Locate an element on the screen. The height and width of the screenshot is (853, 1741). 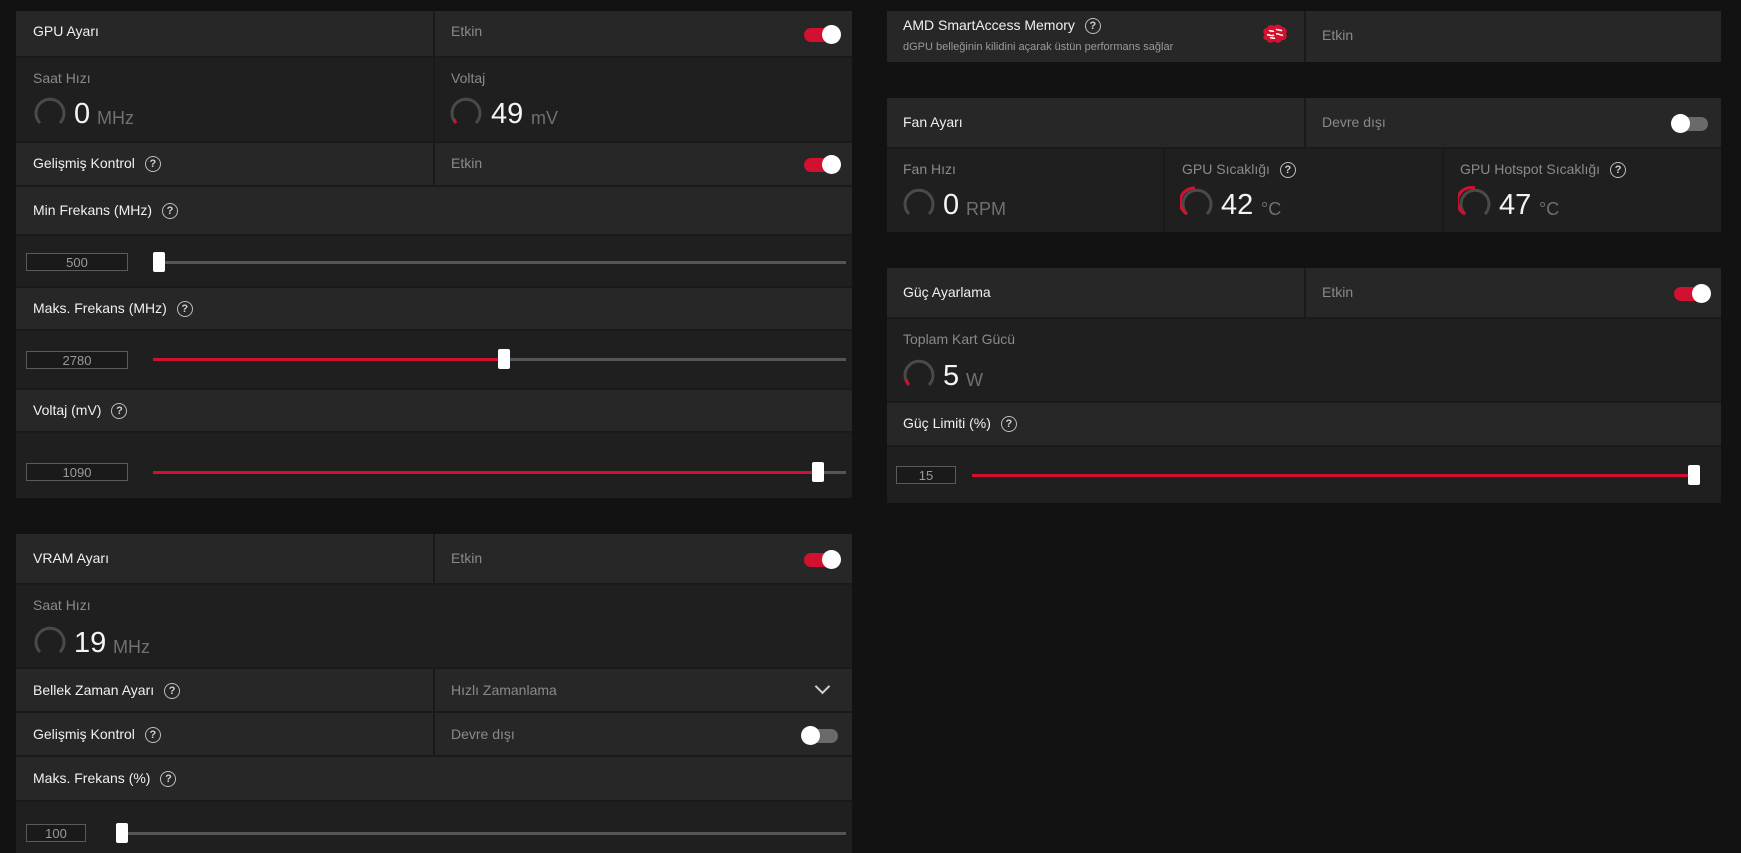
chevron-down-icon is located at coordinates (822, 686).